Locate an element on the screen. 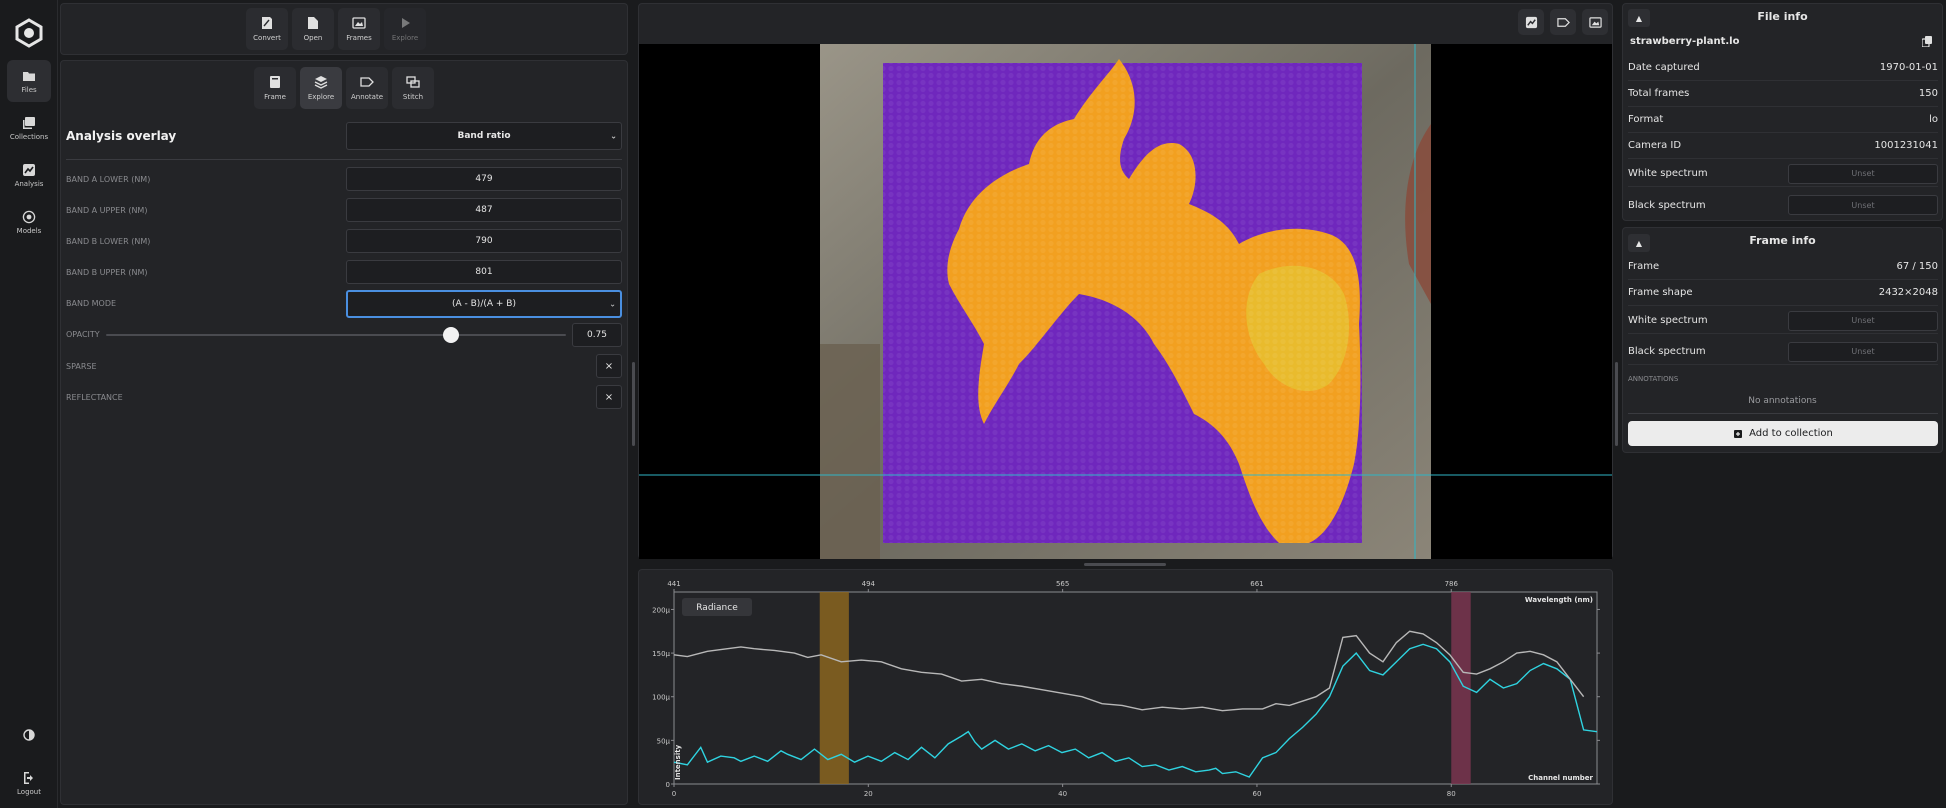 The width and height of the screenshot is (1946, 808). band-b-upper-input: 801 is located at coordinates (484, 272).